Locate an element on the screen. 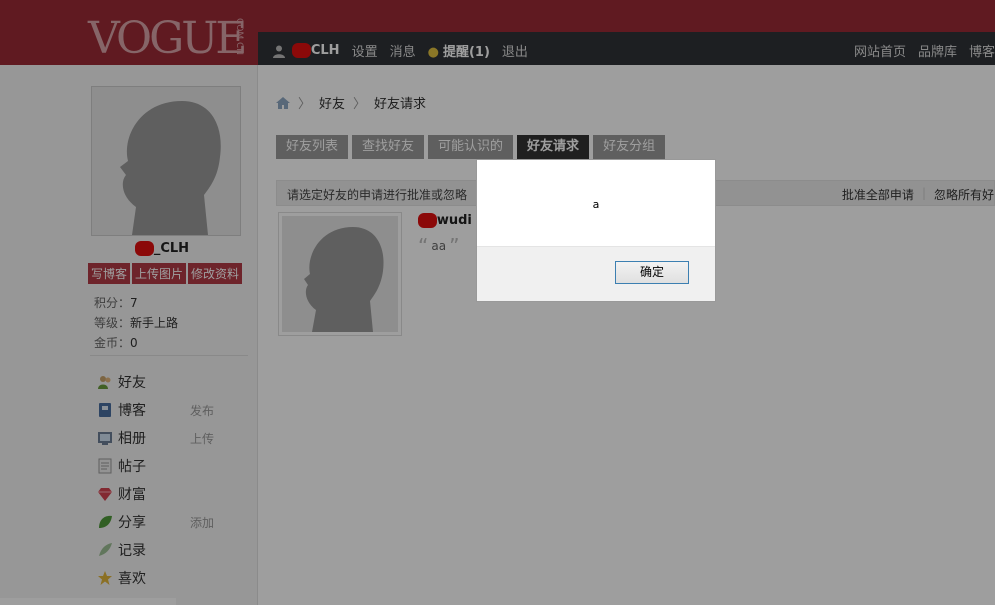  alert-dialog: a 确定 is located at coordinates (596, 230).